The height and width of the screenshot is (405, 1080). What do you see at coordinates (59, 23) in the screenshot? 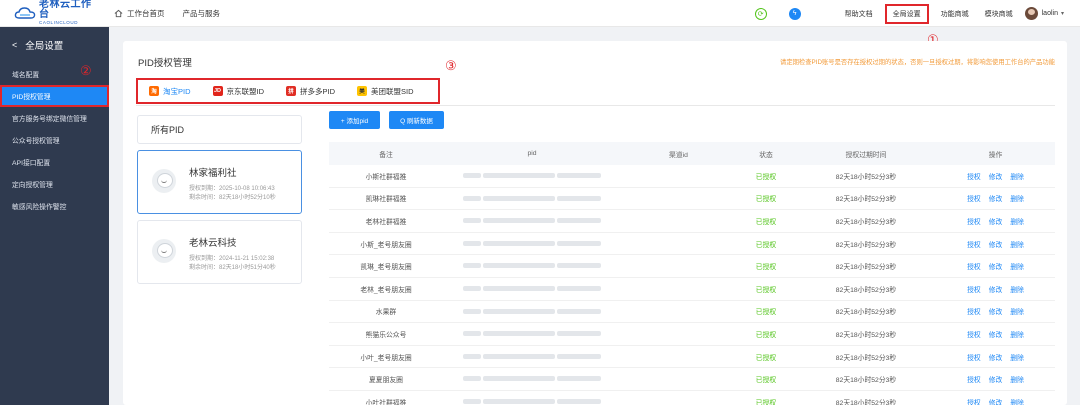
I see `brand-name-en: CAOLINCLOUD` at bounding box center [59, 23].